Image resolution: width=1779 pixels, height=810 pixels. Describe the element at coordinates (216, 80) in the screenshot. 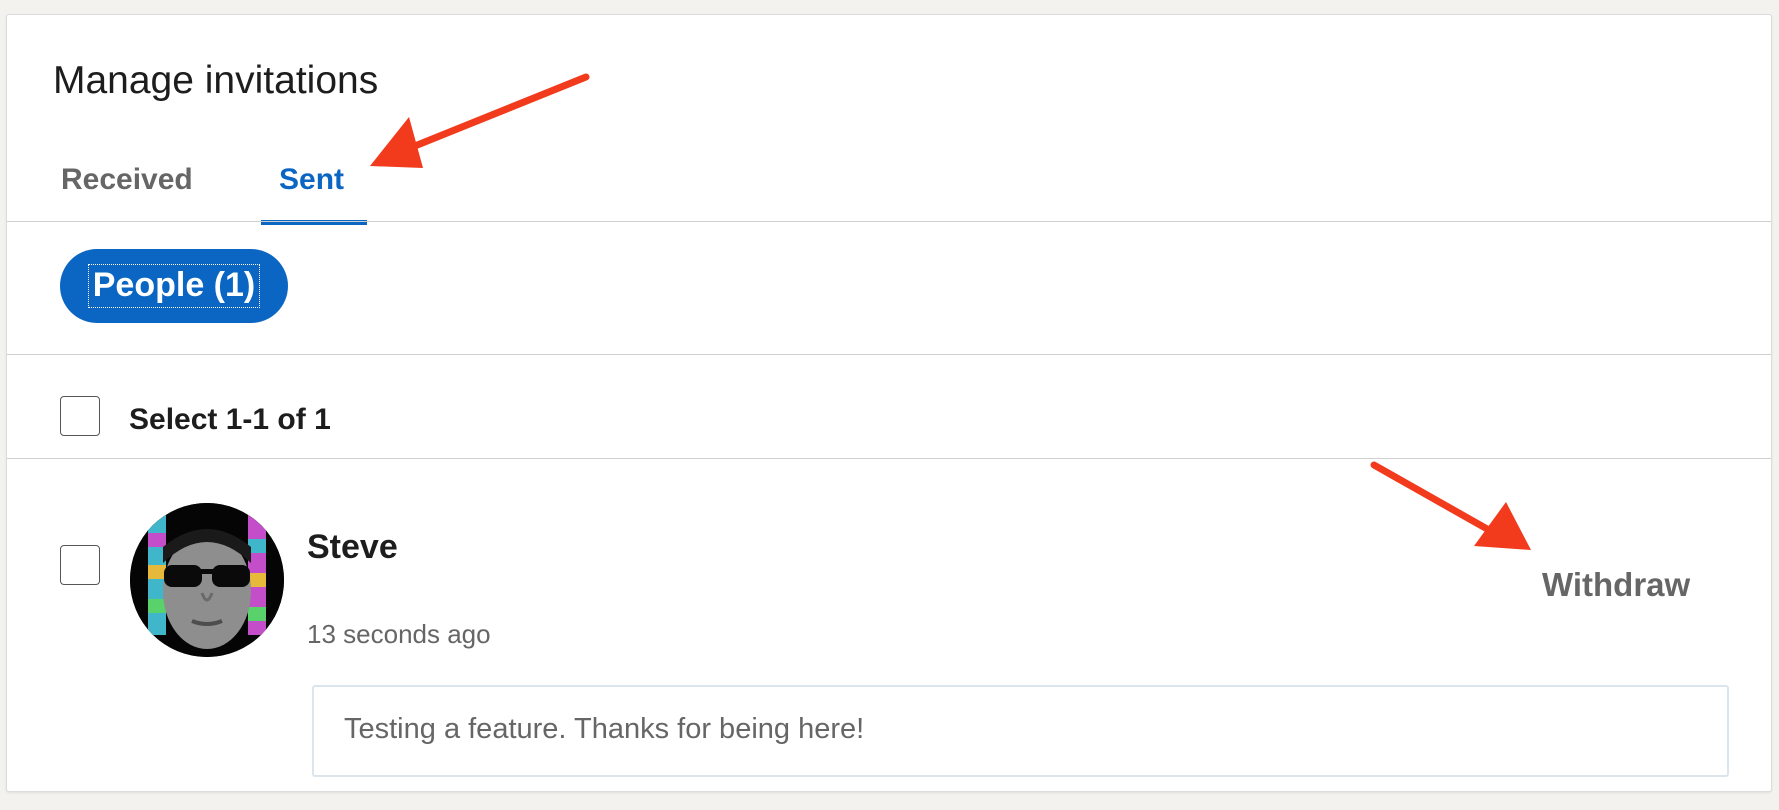

I see `page-title: Manage invitations` at that location.